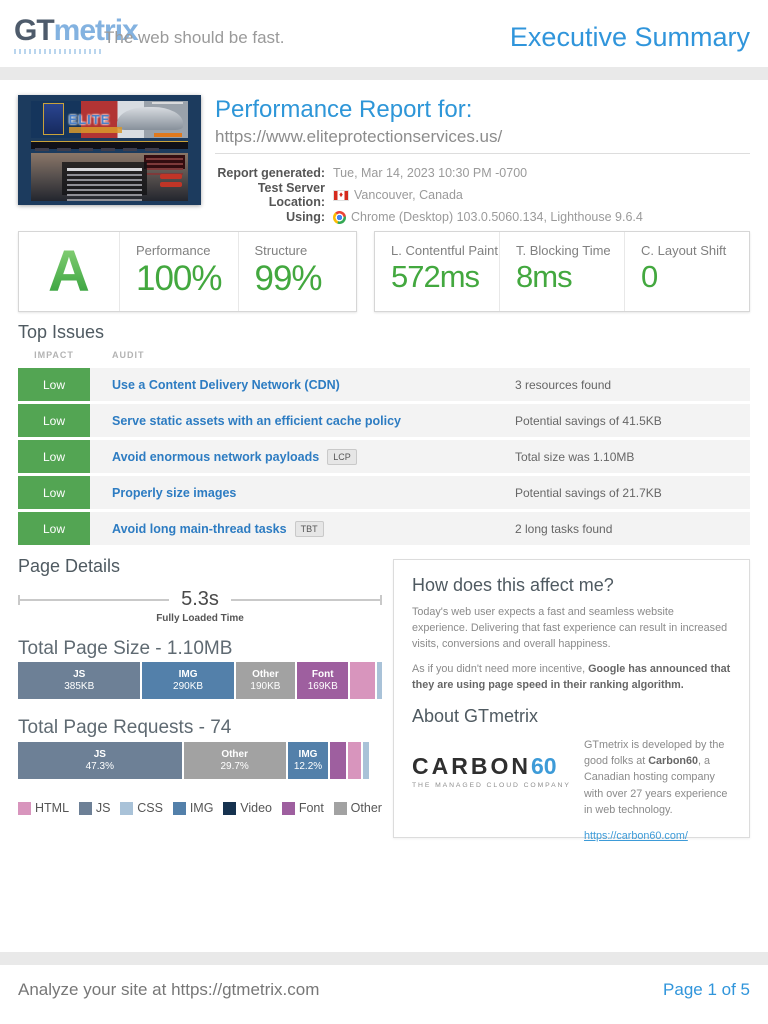 The height and width of the screenshot is (1024, 768). Describe the element at coordinates (575, 456) in the screenshot. I see `issue-detail: Total size was 1.10MB` at that location.